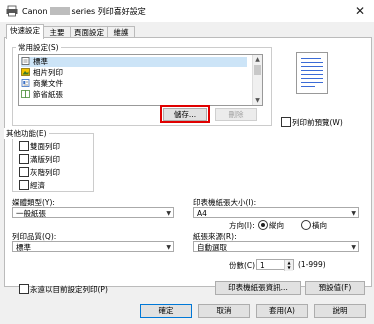 The height and width of the screenshot is (324, 374). What do you see at coordinates (288, 265) in the screenshot?
I see `copies-spinner: ▲ ▼` at bounding box center [288, 265].